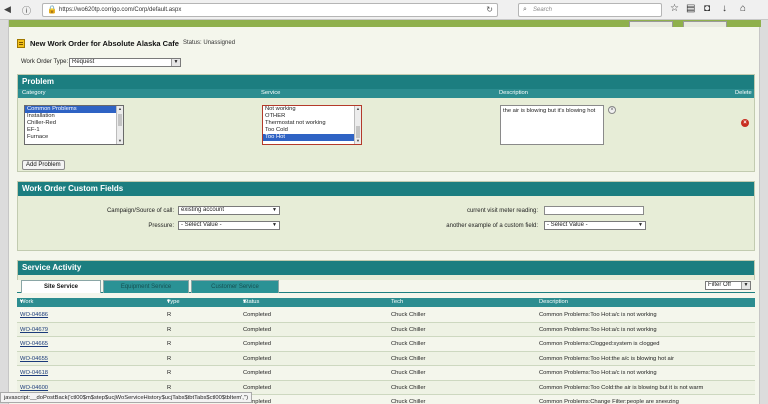 The height and width of the screenshot is (404, 768). Describe the element at coordinates (674, 8) in the screenshot. I see `bookmark-star-icon: ☆` at that location.